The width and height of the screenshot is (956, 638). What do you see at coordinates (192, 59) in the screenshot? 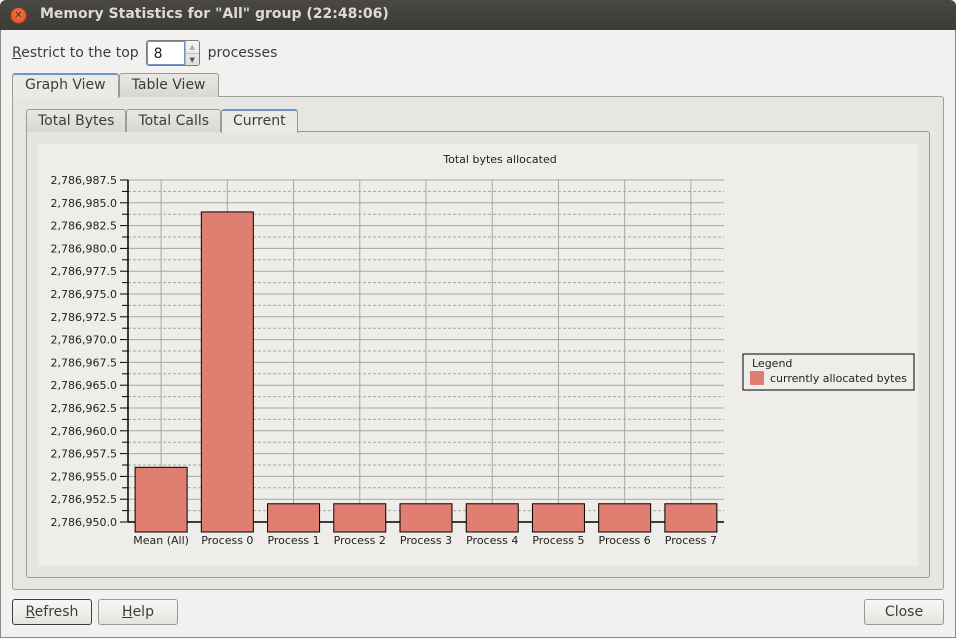
I see `spin-down-icon: ▼` at bounding box center [192, 59].